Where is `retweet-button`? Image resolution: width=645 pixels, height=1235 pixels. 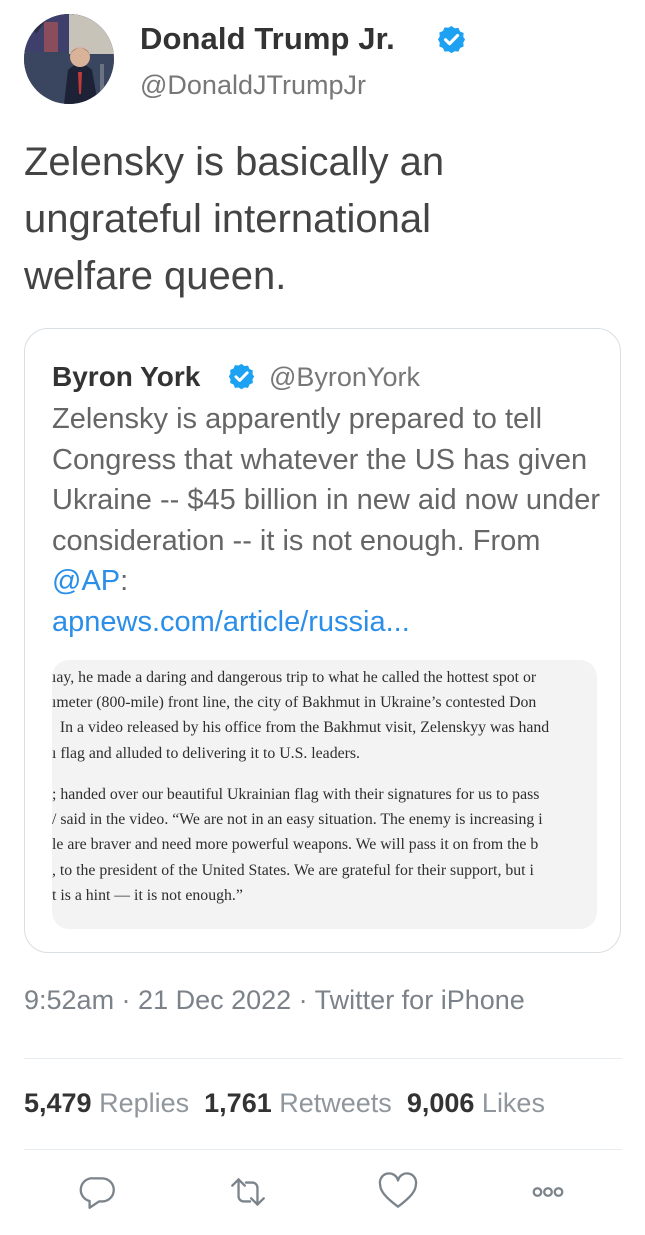 retweet-button is located at coordinates (248, 1192).